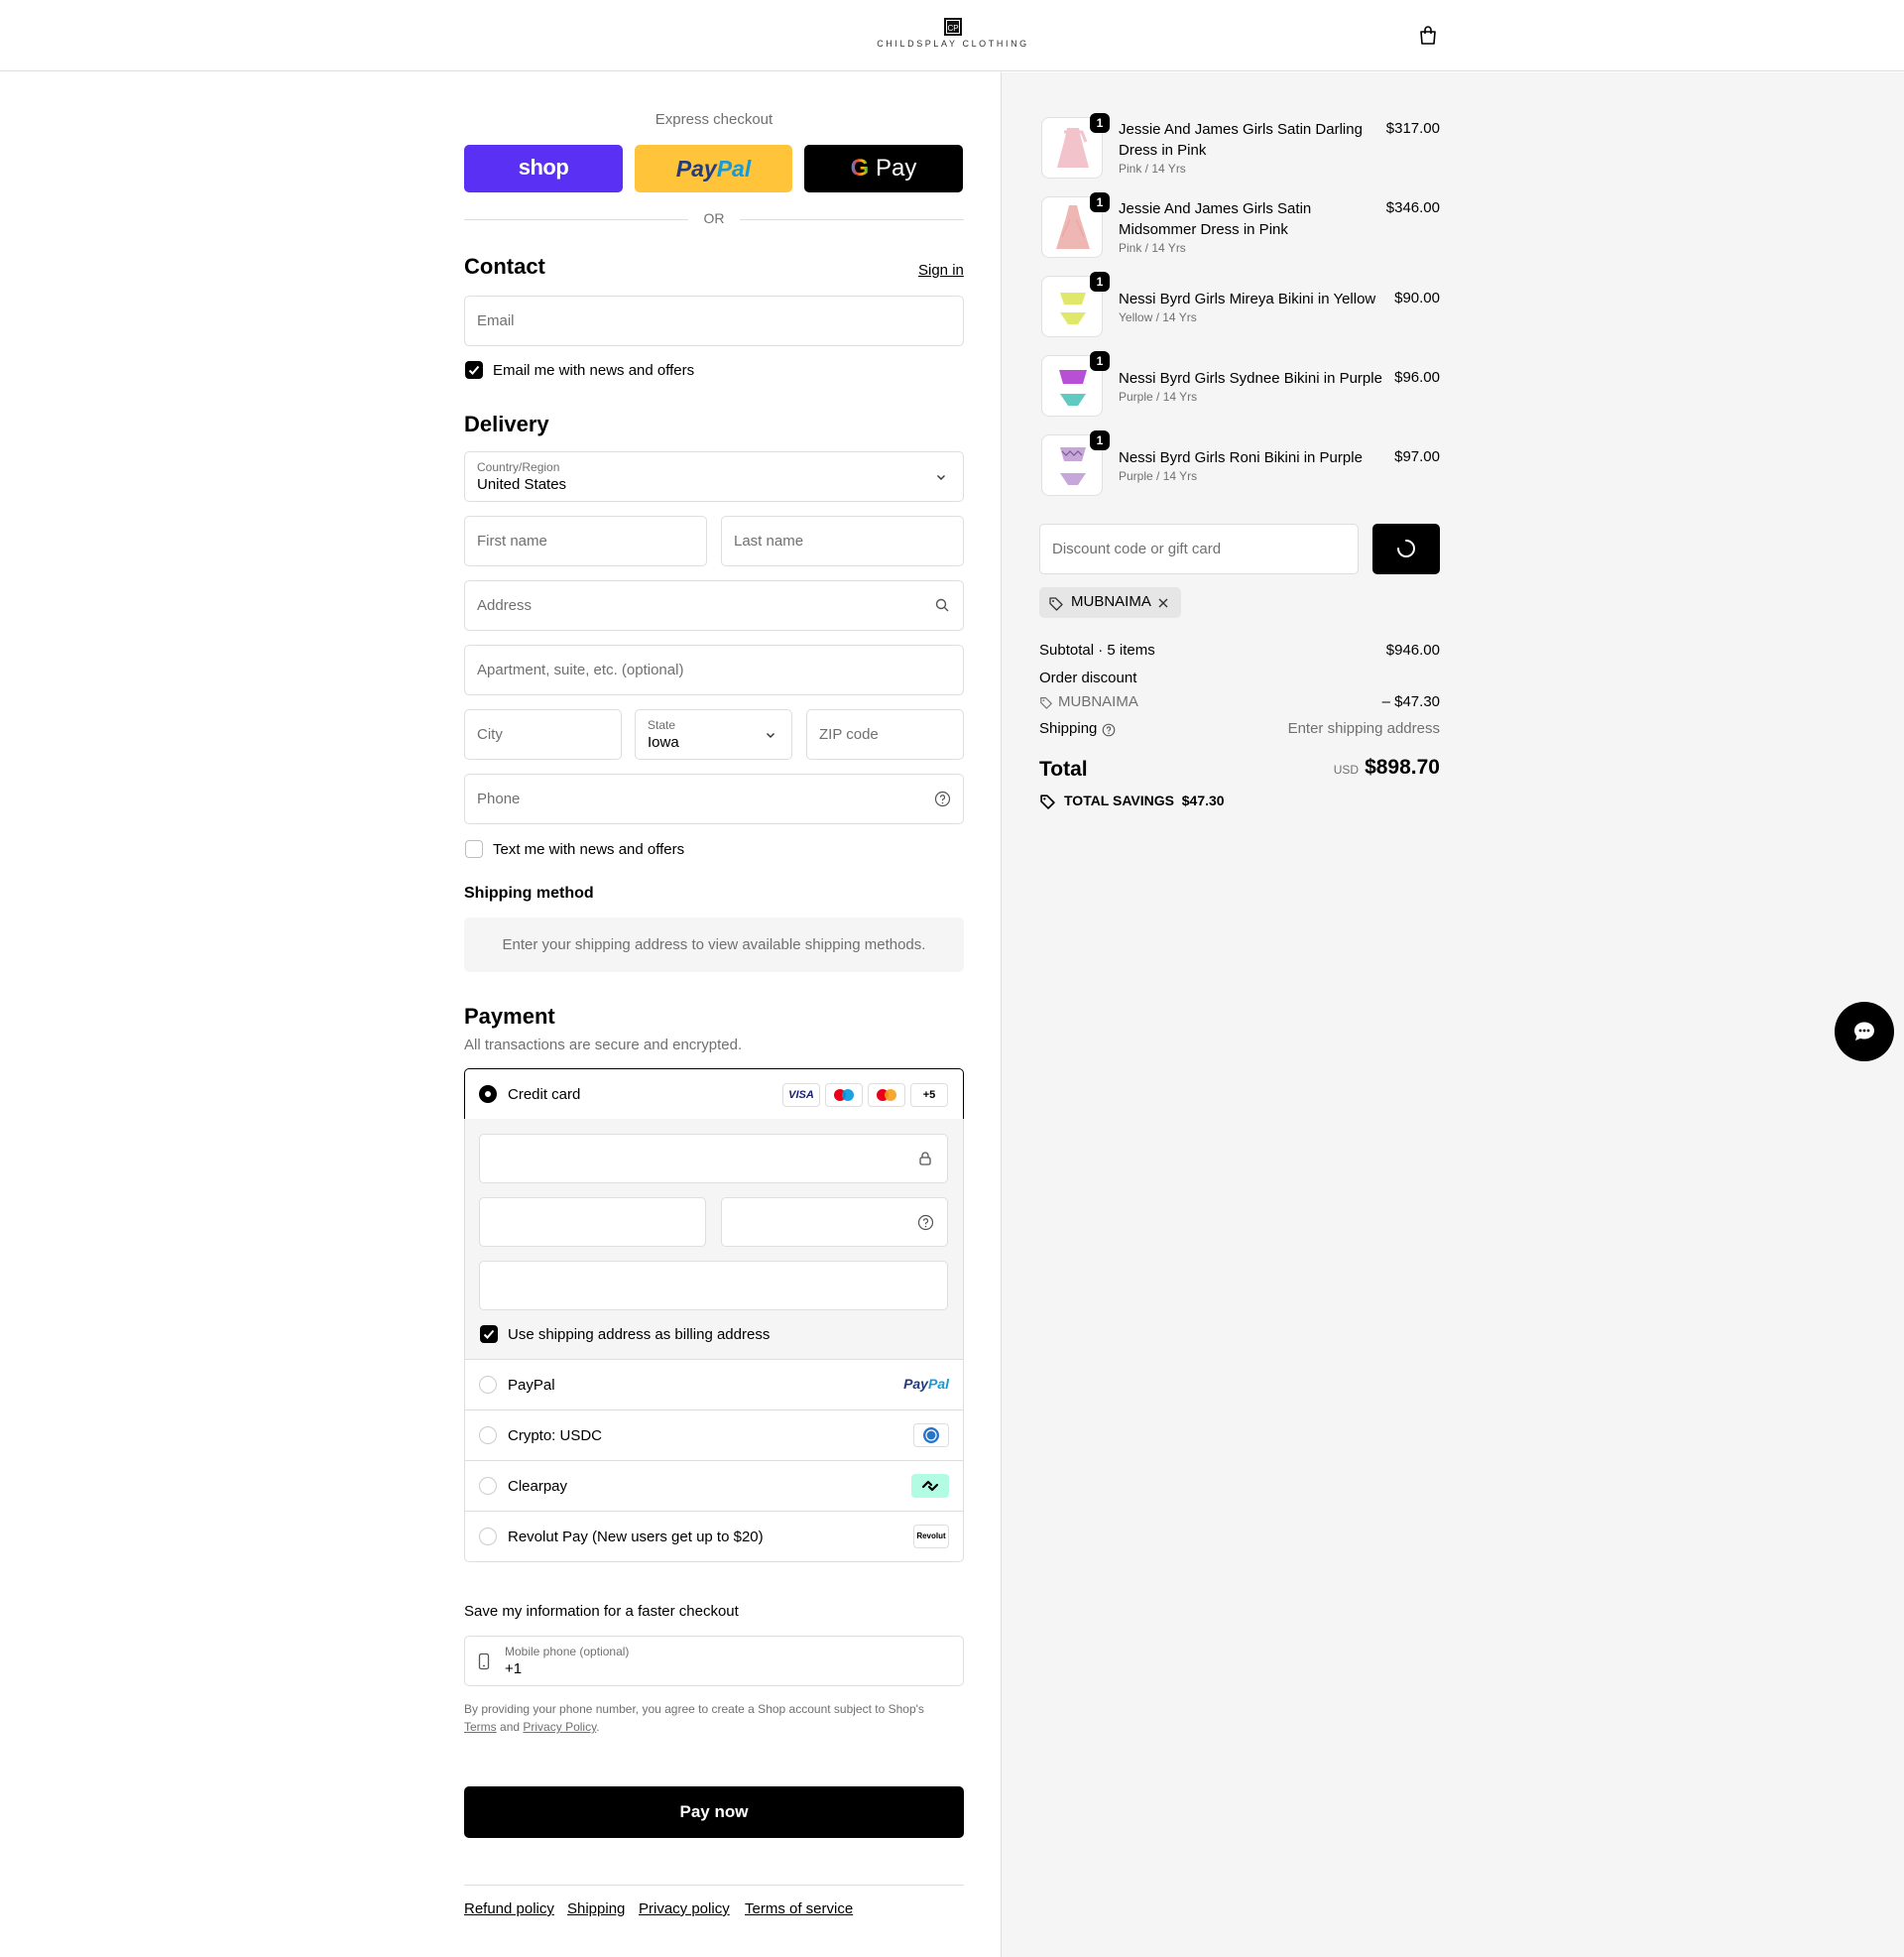 The width and height of the screenshot is (1904, 1957). Describe the element at coordinates (925, 1158) in the screenshot. I see `lock-icon` at that location.